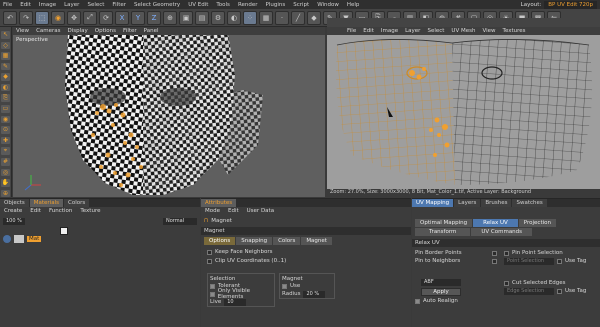 The image size is (600, 327). I want to click on scale-icon: ⤢, so click(90, 17).